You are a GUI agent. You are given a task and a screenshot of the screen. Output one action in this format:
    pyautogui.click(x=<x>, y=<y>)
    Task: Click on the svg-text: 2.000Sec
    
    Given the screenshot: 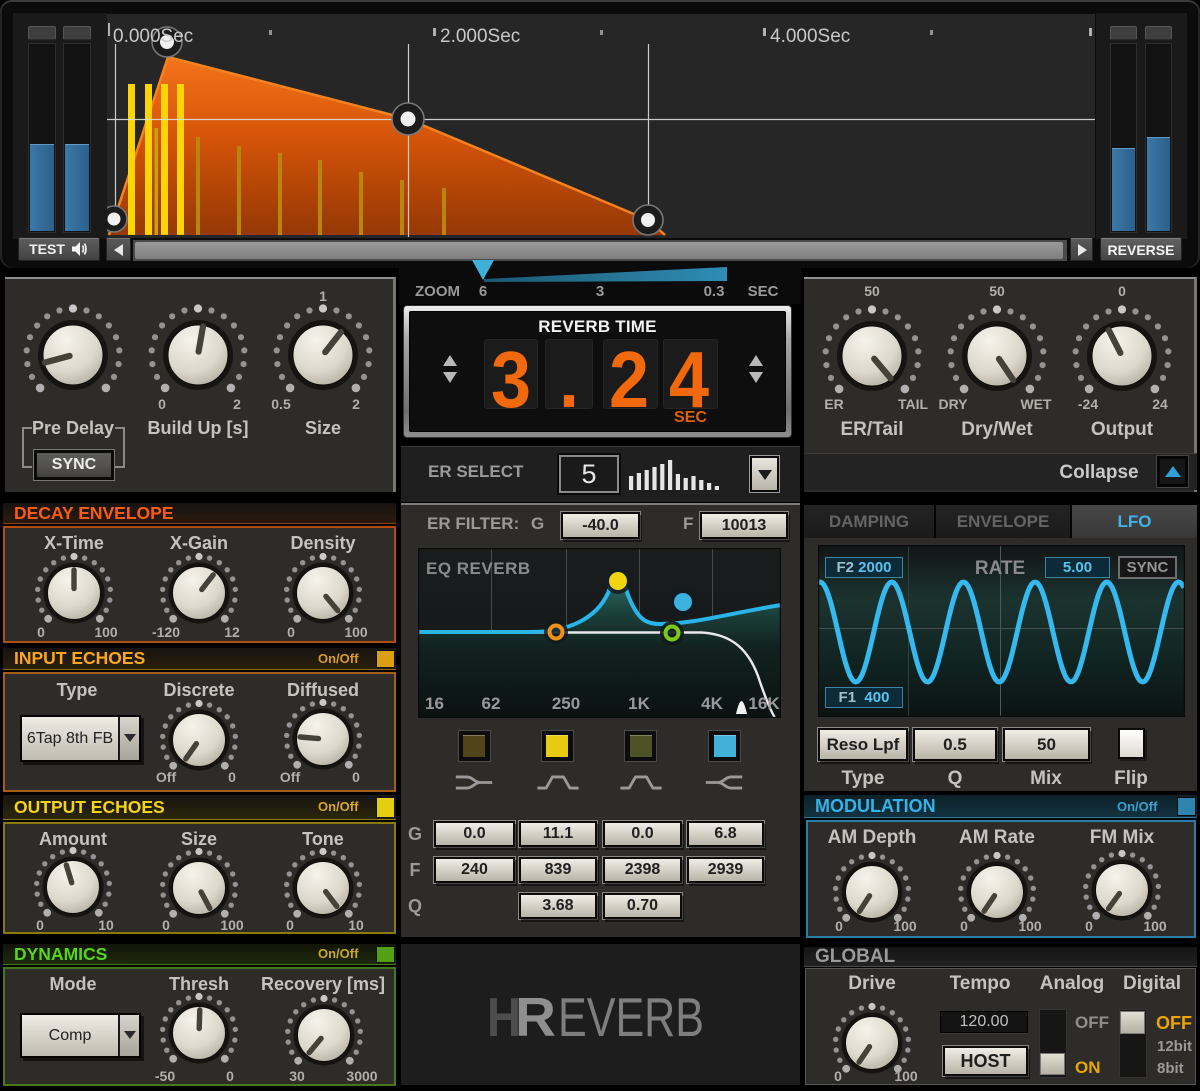 What is the action you would take?
    pyautogui.click(x=480, y=36)
    